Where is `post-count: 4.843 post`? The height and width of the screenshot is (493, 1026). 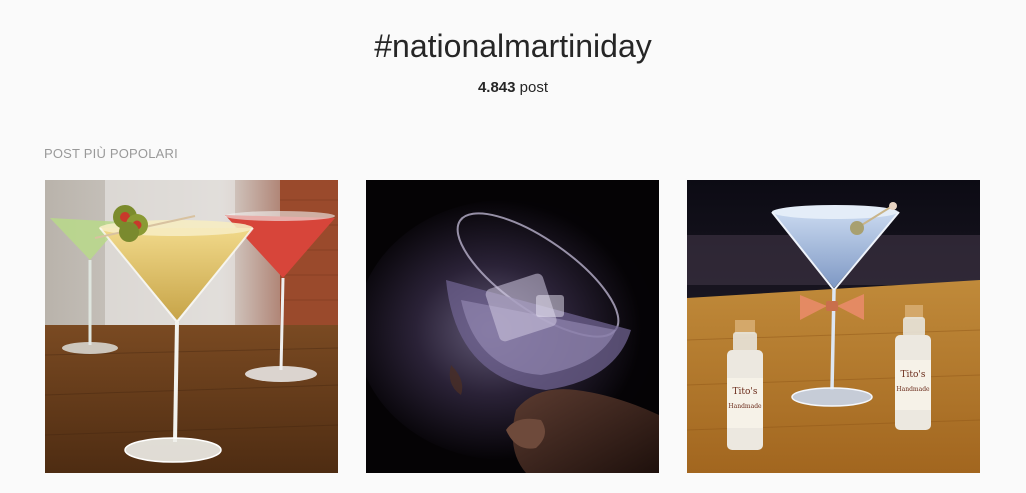
post-count: 4.843 post is located at coordinates (513, 88).